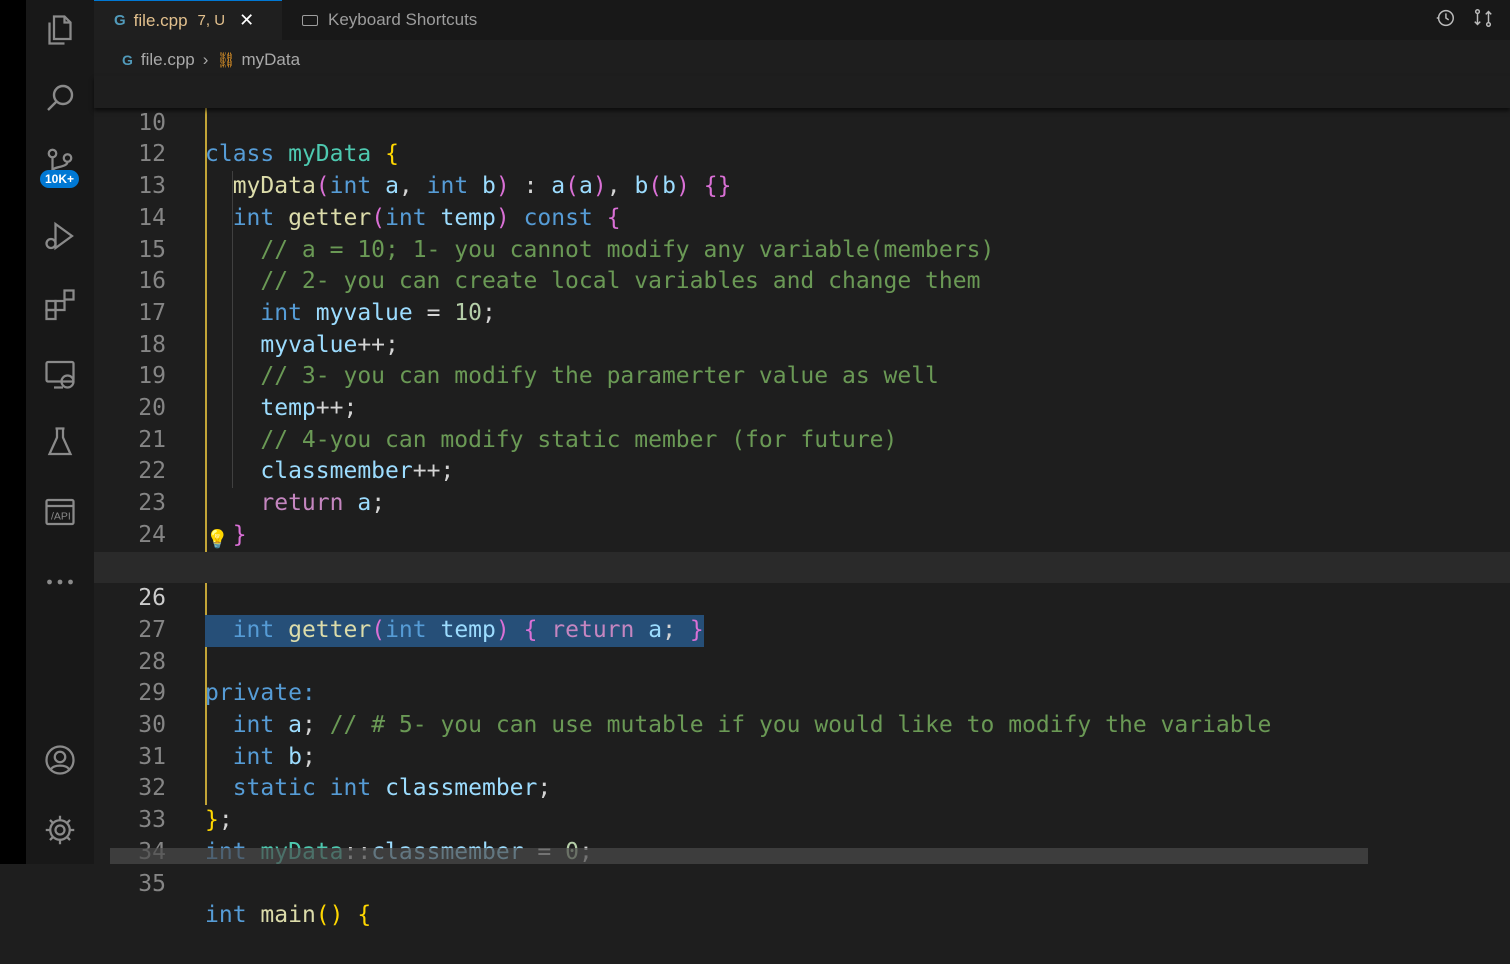 This screenshot has width=1510, height=964. I want to click on code-line: 28 private:, so click(802, 661).